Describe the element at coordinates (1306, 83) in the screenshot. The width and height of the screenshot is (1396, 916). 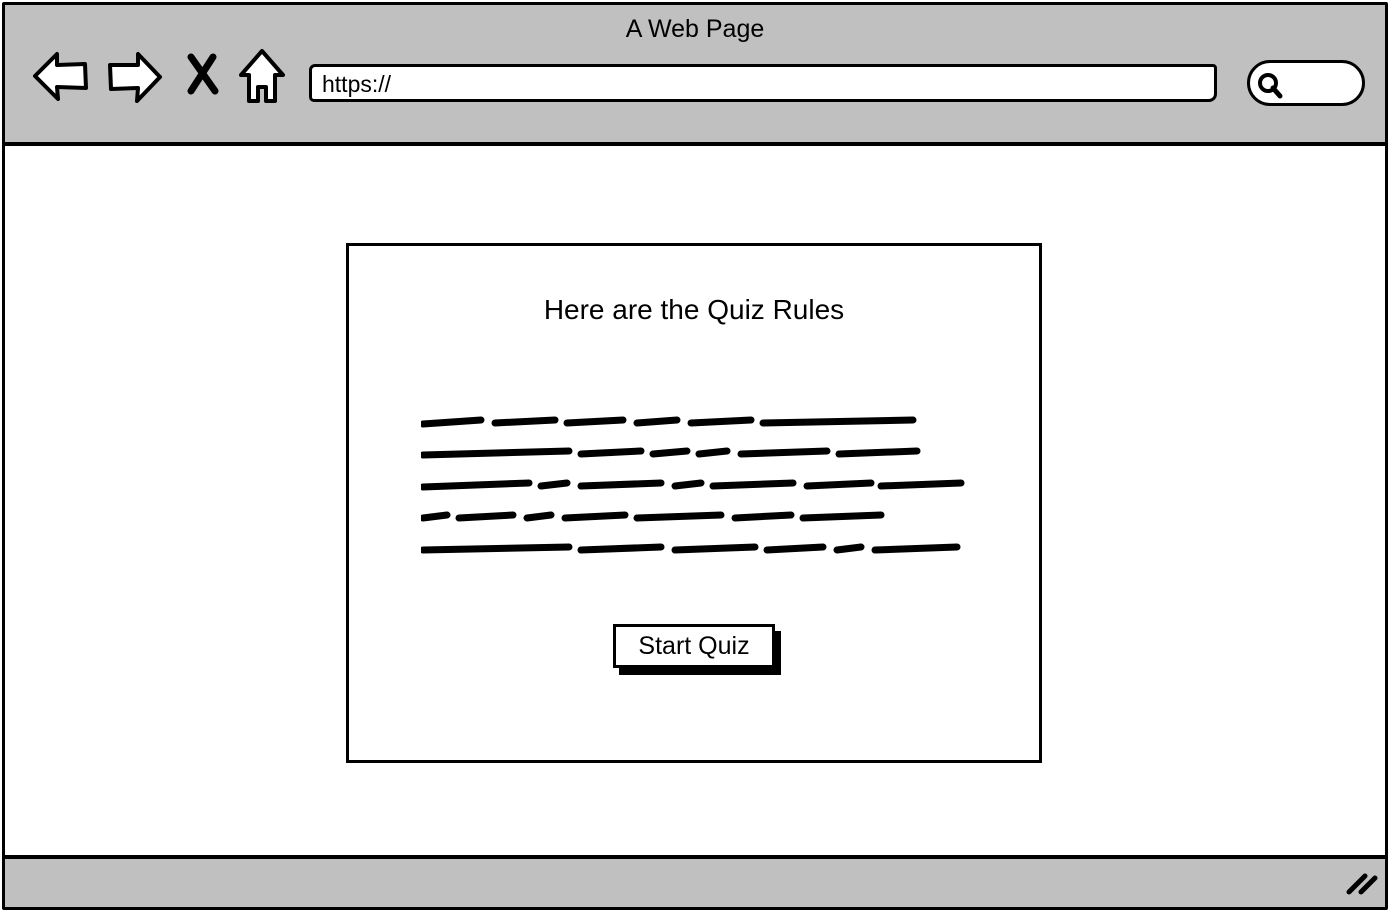
I see `search-box` at that location.